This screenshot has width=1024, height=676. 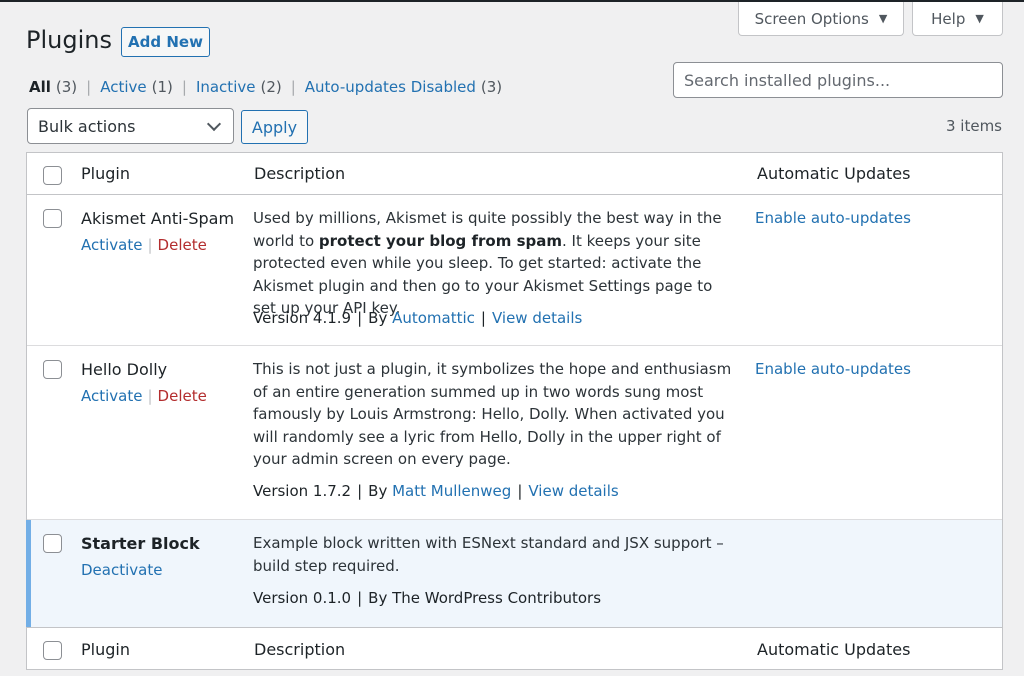 I want to click on column-footer-plugin: Plugin, so click(x=105, y=649).